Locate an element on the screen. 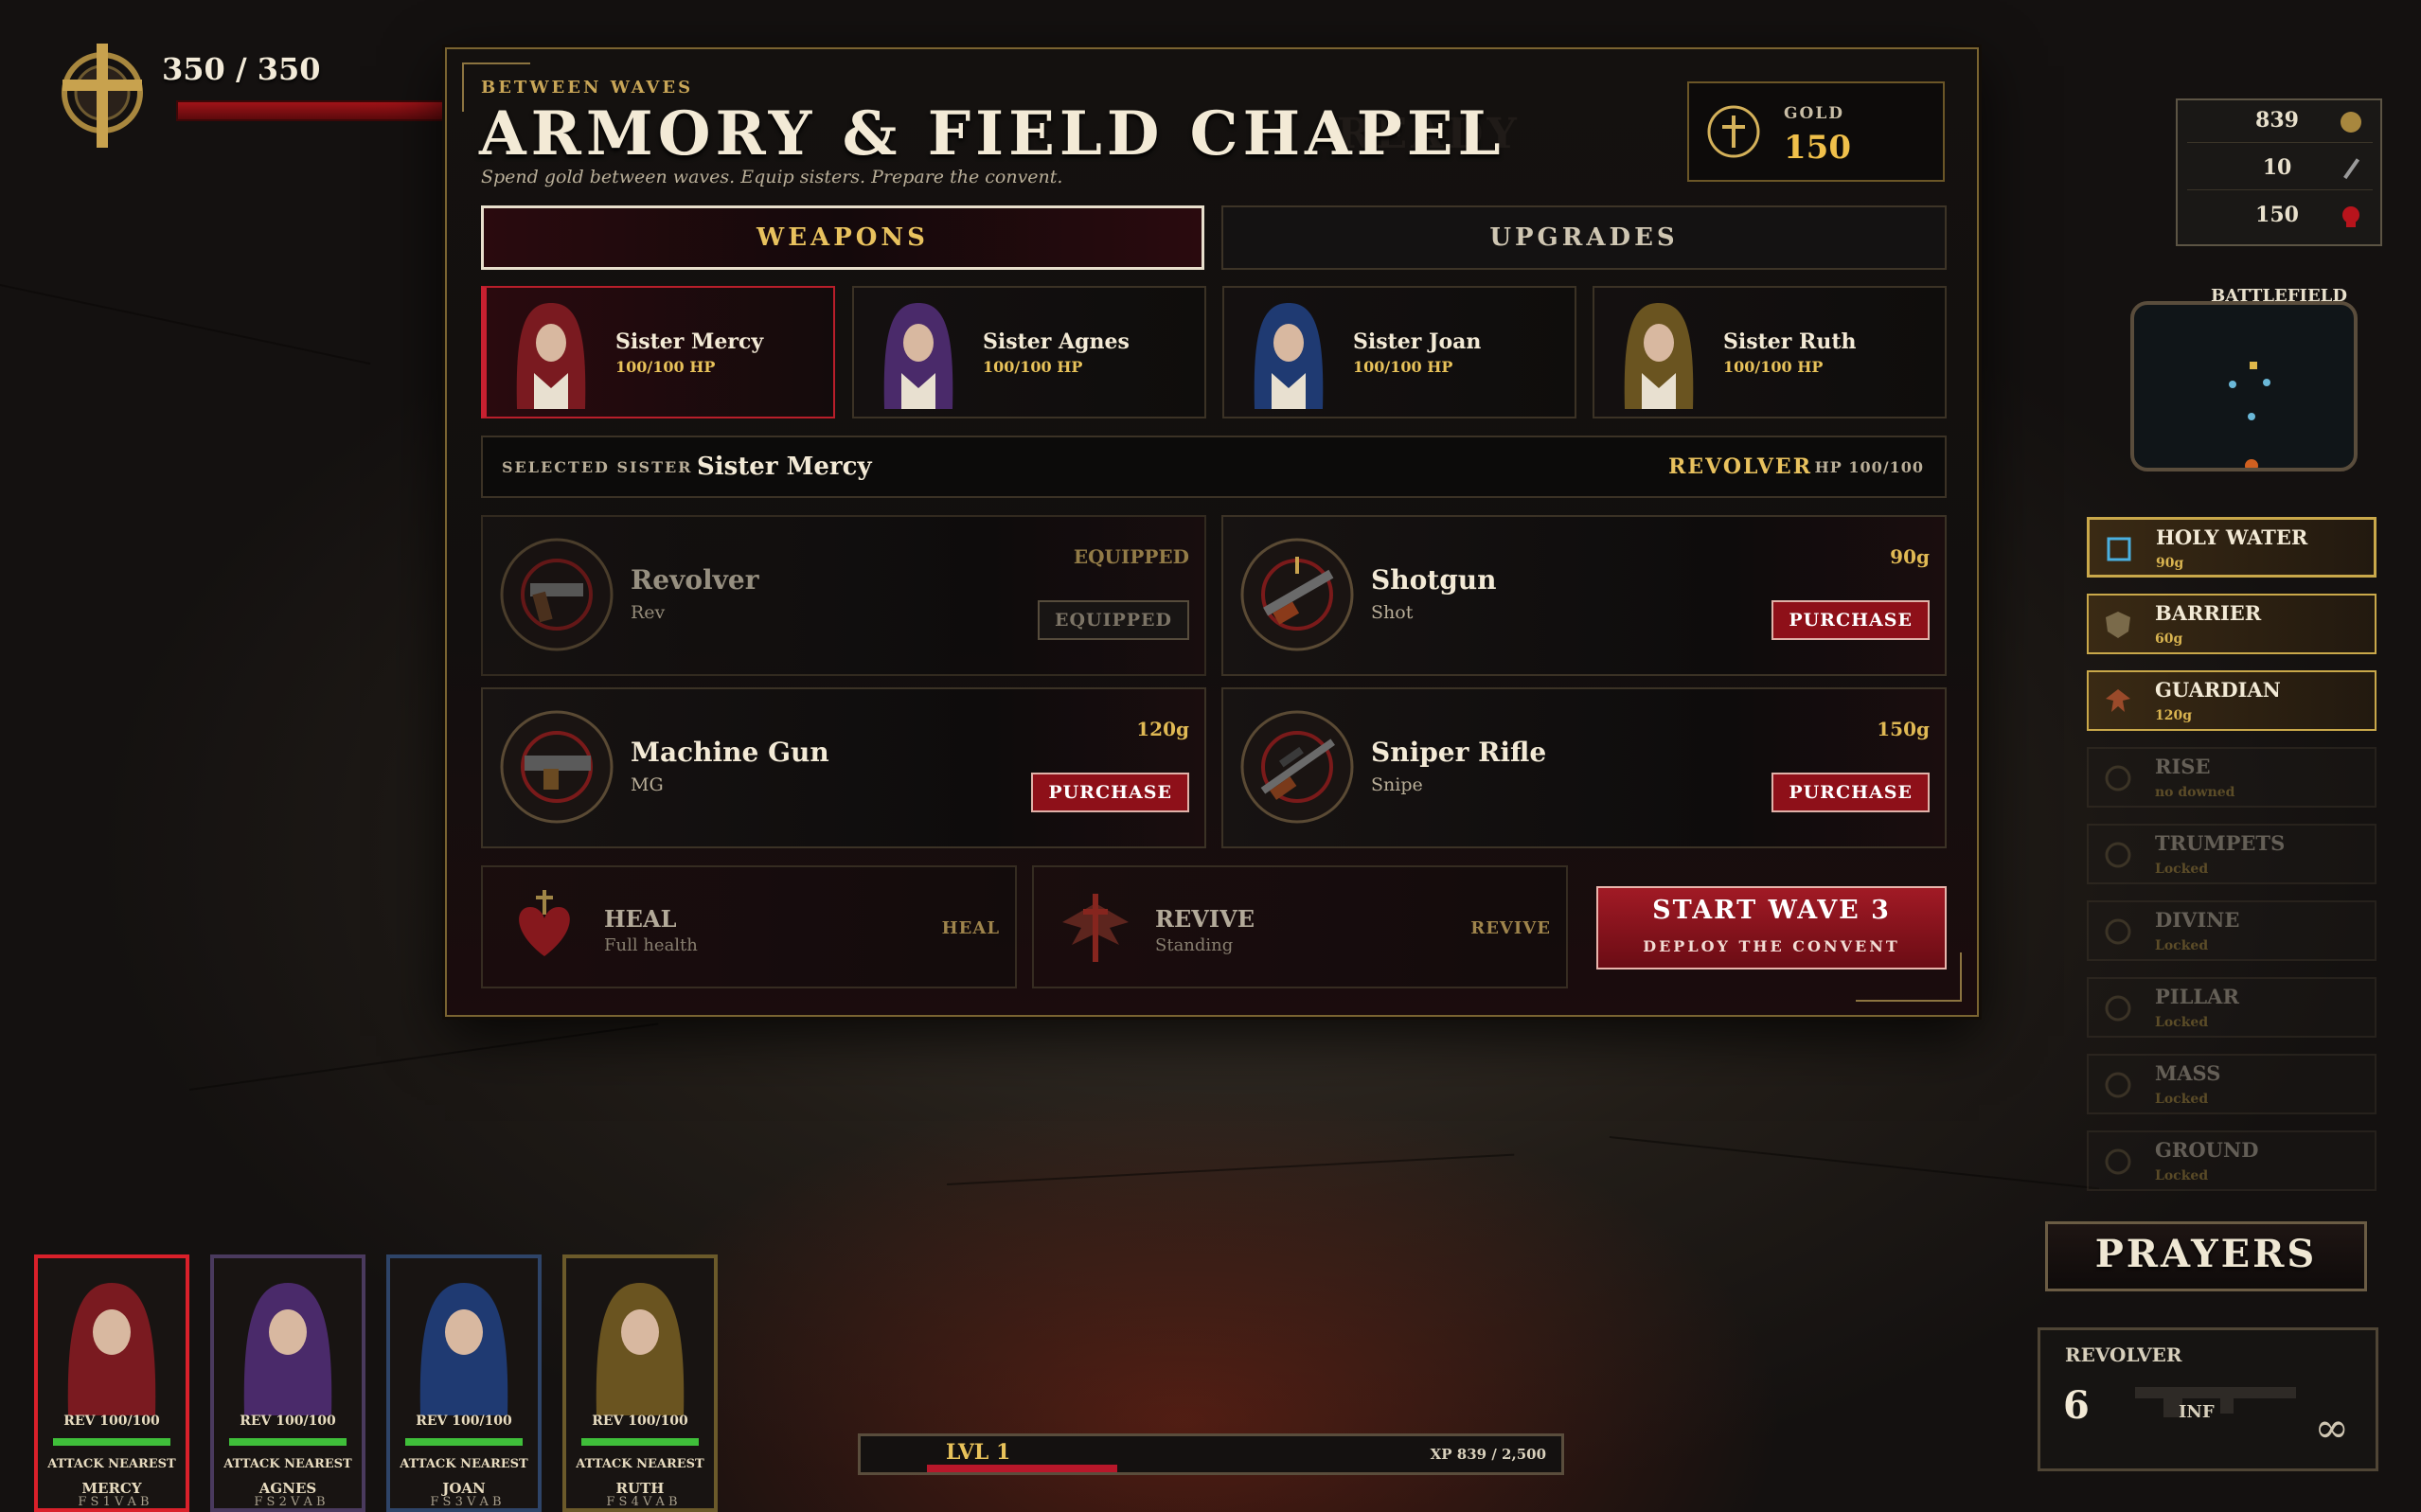 The image size is (2421, 1512). shotgun-icon is located at coordinates (1297, 594).